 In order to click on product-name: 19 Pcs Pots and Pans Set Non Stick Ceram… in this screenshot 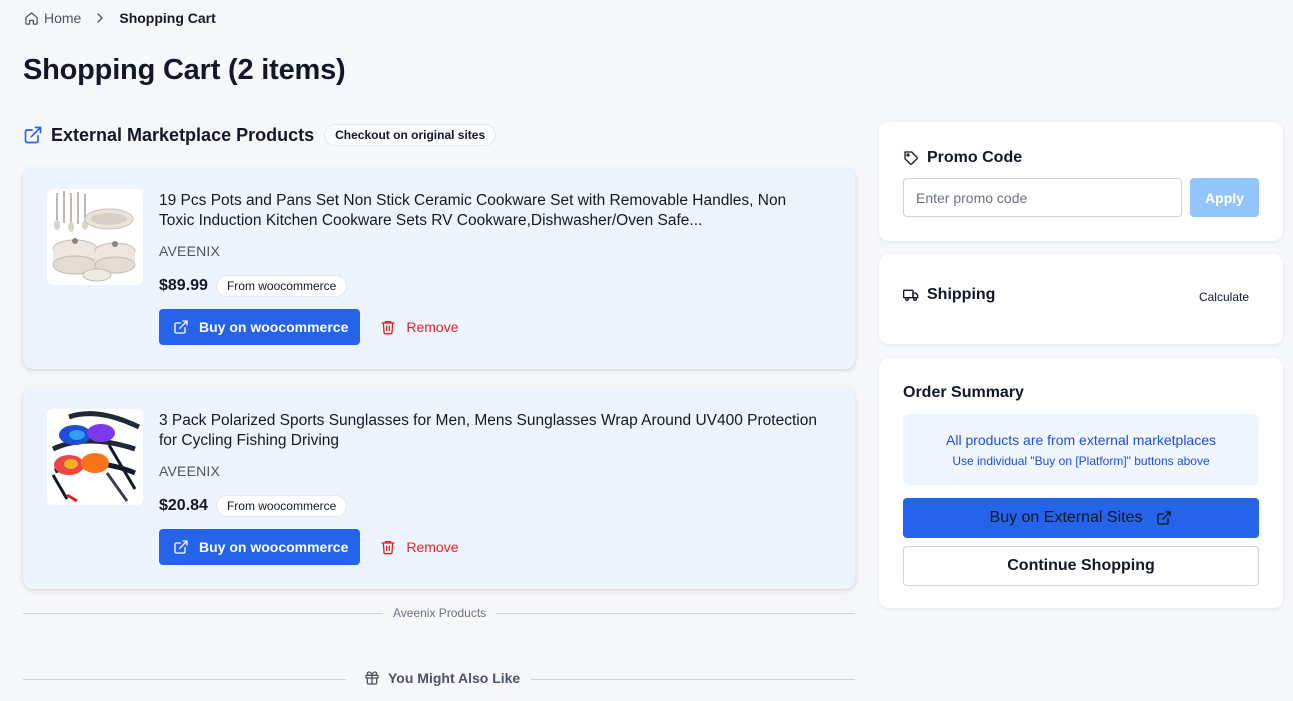, I will do `click(489, 211)`.